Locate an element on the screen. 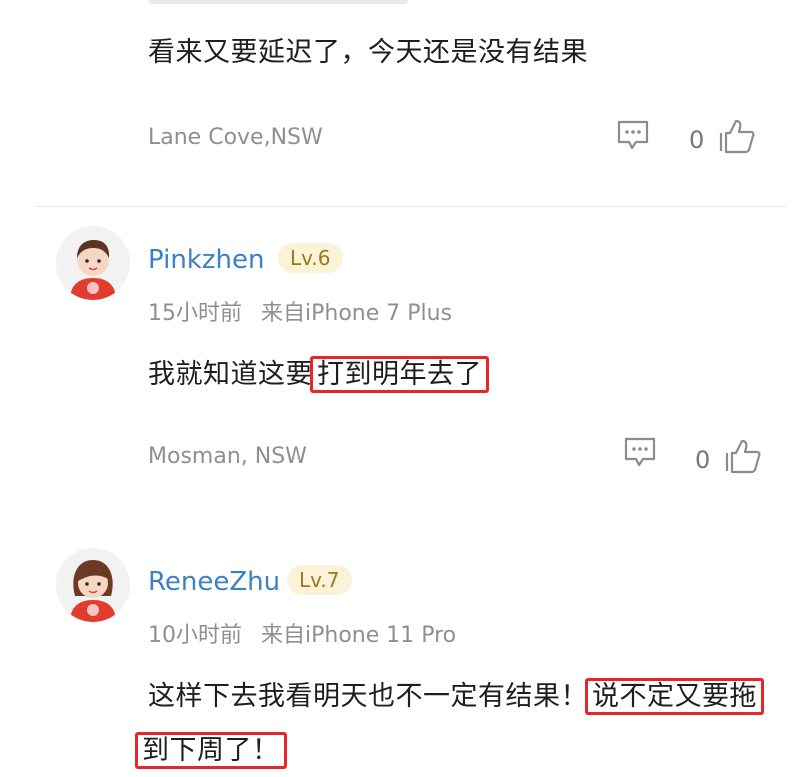 Image resolution: width=803 pixels, height=777 pixels. comment-text: 看来又要延迟了，今天还是没有结果 is located at coordinates (368, 52).